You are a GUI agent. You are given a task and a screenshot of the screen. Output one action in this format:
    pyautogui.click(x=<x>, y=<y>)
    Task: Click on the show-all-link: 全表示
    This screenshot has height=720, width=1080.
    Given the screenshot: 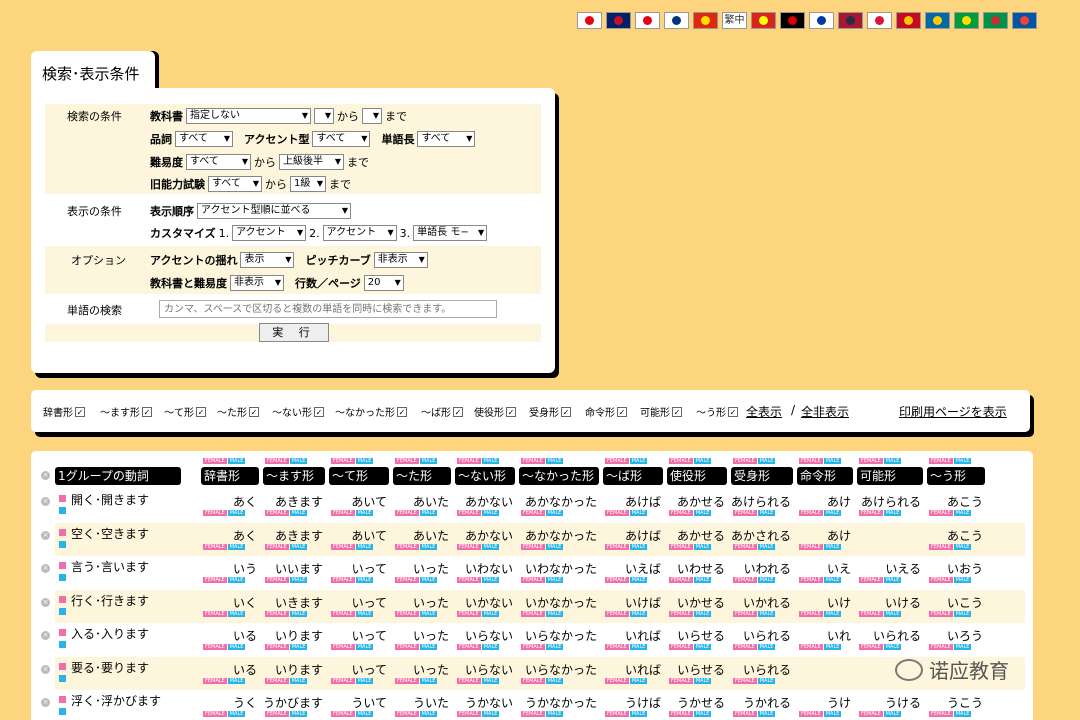 What is the action you would take?
    pyautogui.click(x=764, y=411)
    